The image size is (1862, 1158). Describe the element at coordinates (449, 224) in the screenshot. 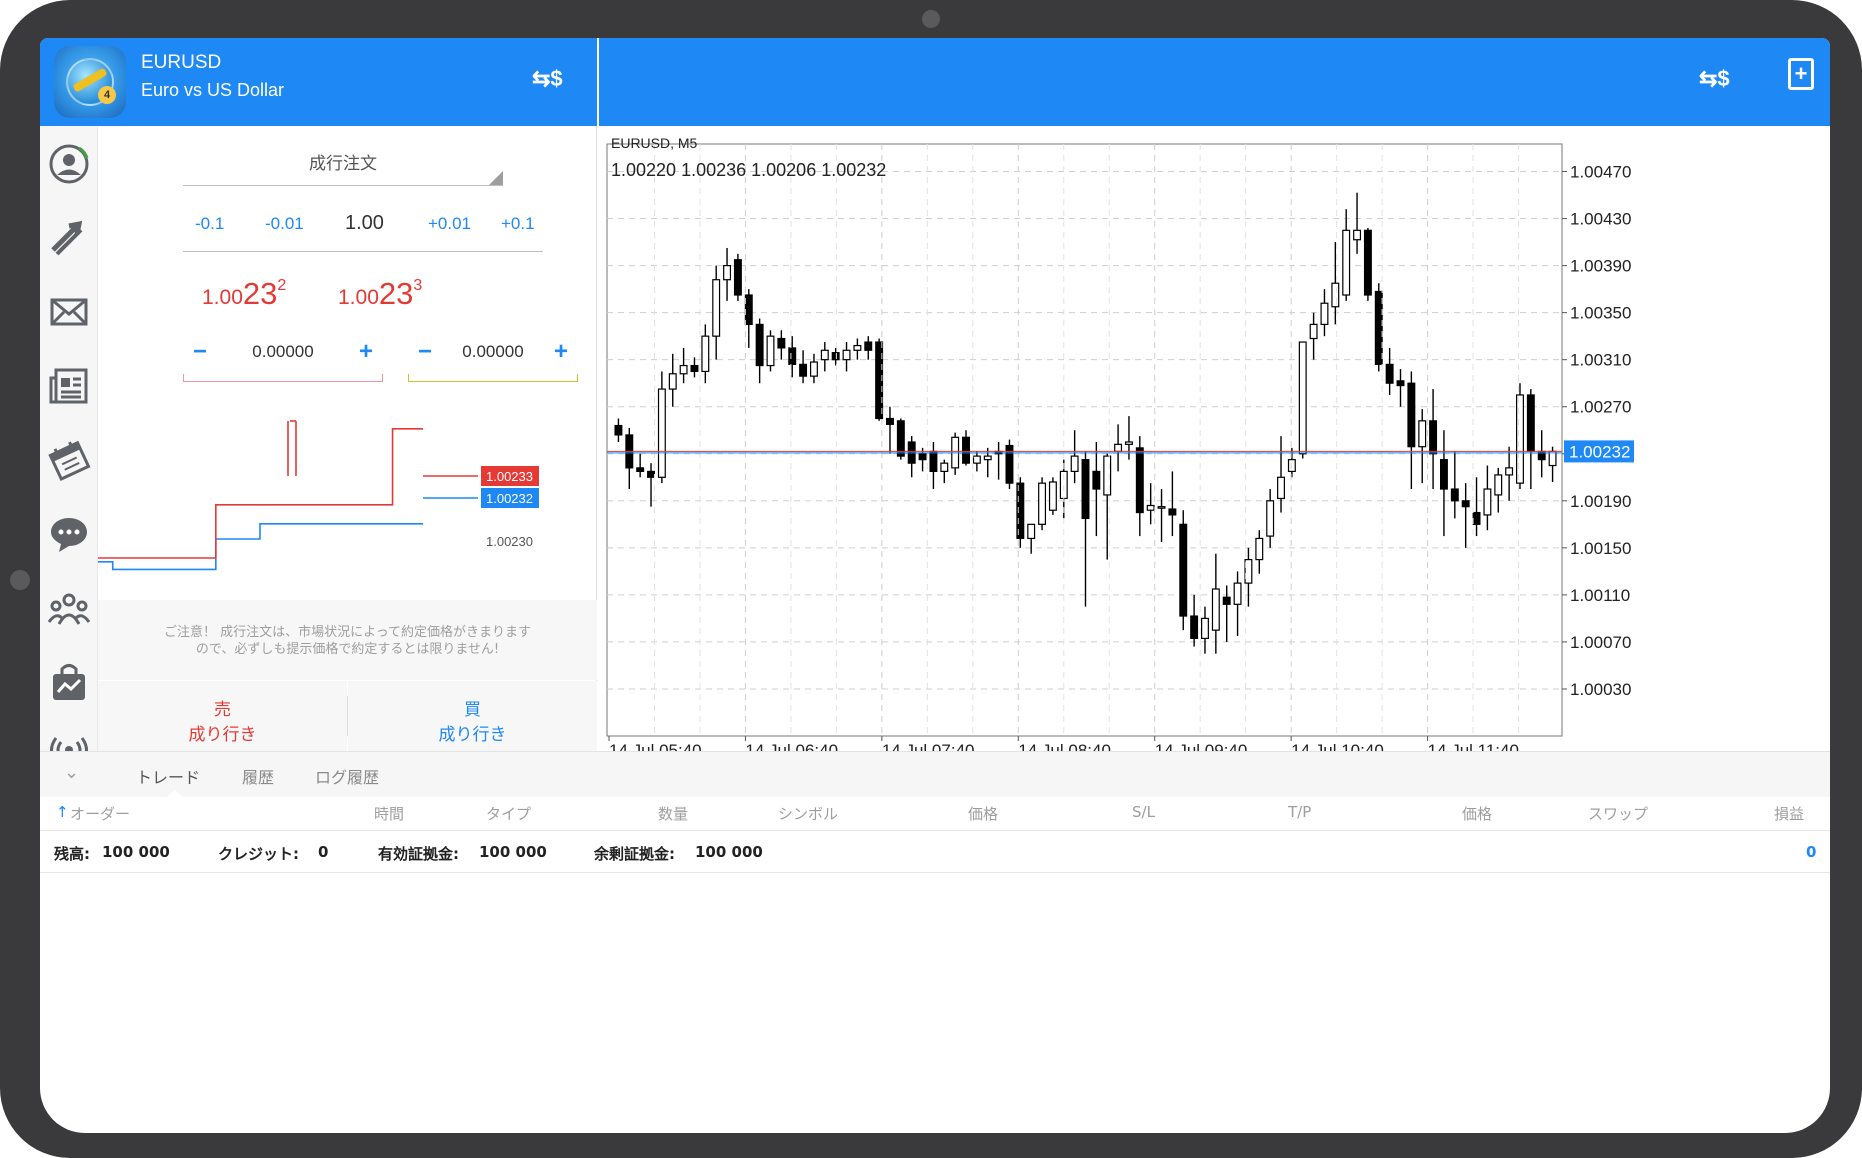

I see `volume-plus-0.01-button: +0.01` at that location.